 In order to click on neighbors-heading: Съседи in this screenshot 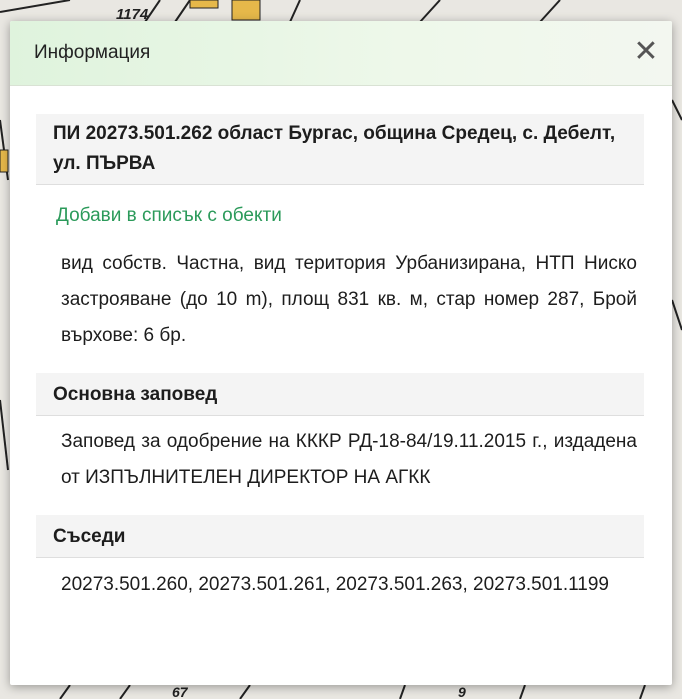, I will do `click(340, 536)`.